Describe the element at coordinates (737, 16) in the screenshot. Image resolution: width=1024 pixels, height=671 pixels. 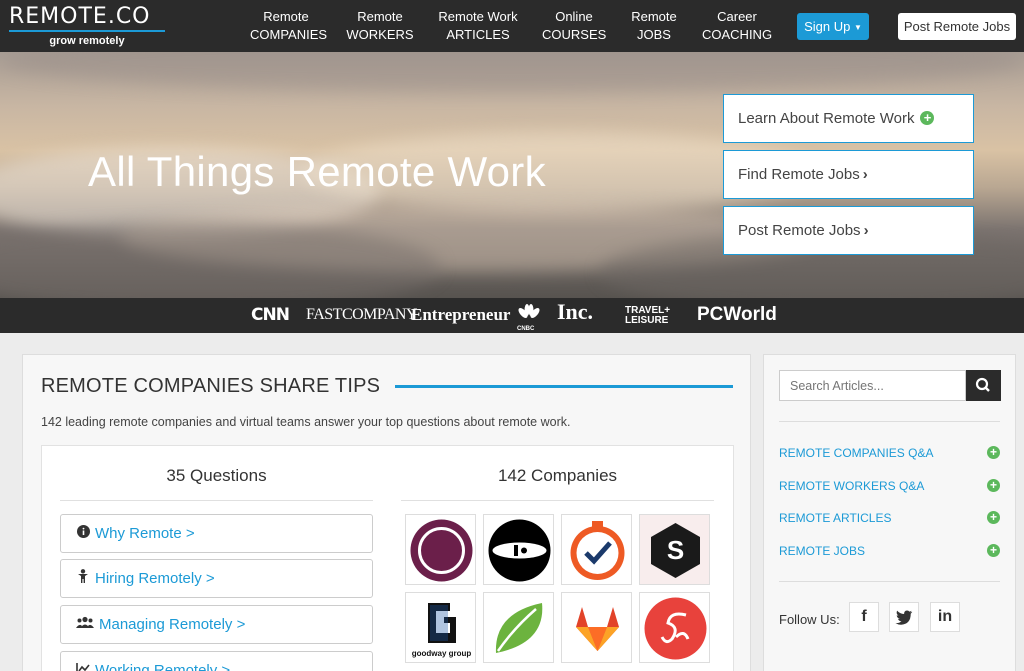
I see `nav-line1: Career` at that location.